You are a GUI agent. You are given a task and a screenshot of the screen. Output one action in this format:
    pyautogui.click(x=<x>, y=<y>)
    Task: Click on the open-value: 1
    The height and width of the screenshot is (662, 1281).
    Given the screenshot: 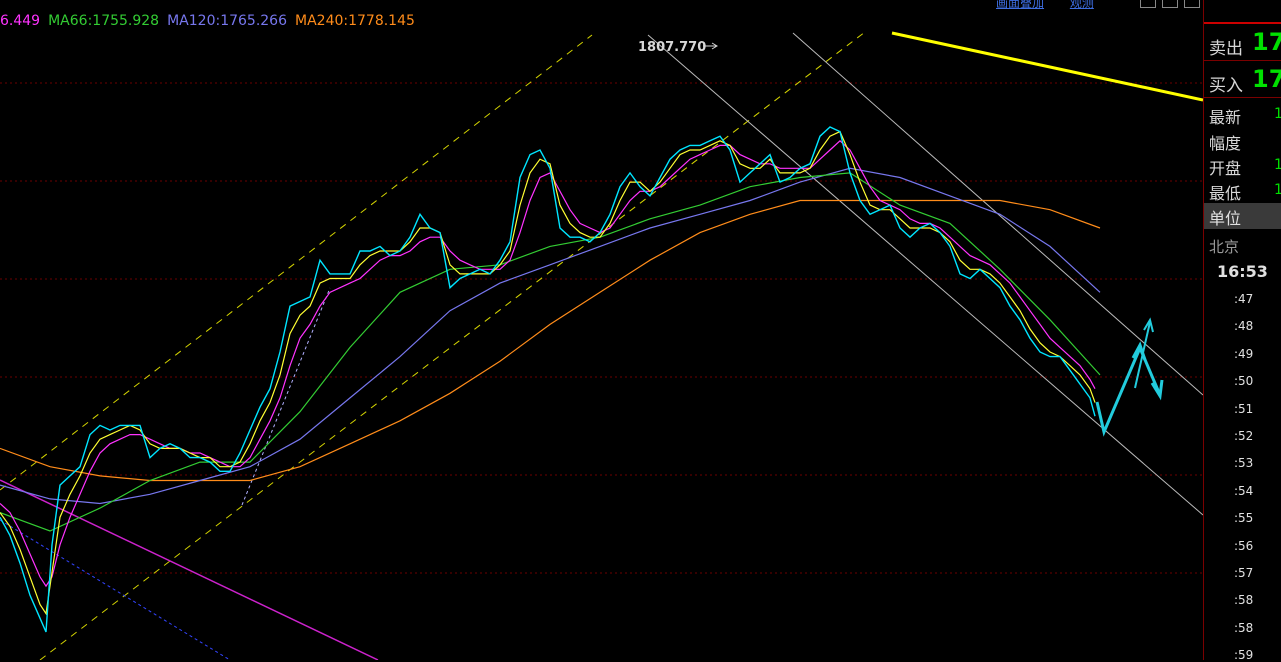 What is the action you would take?
    pyautogui.click(x=1277, y=165)
    